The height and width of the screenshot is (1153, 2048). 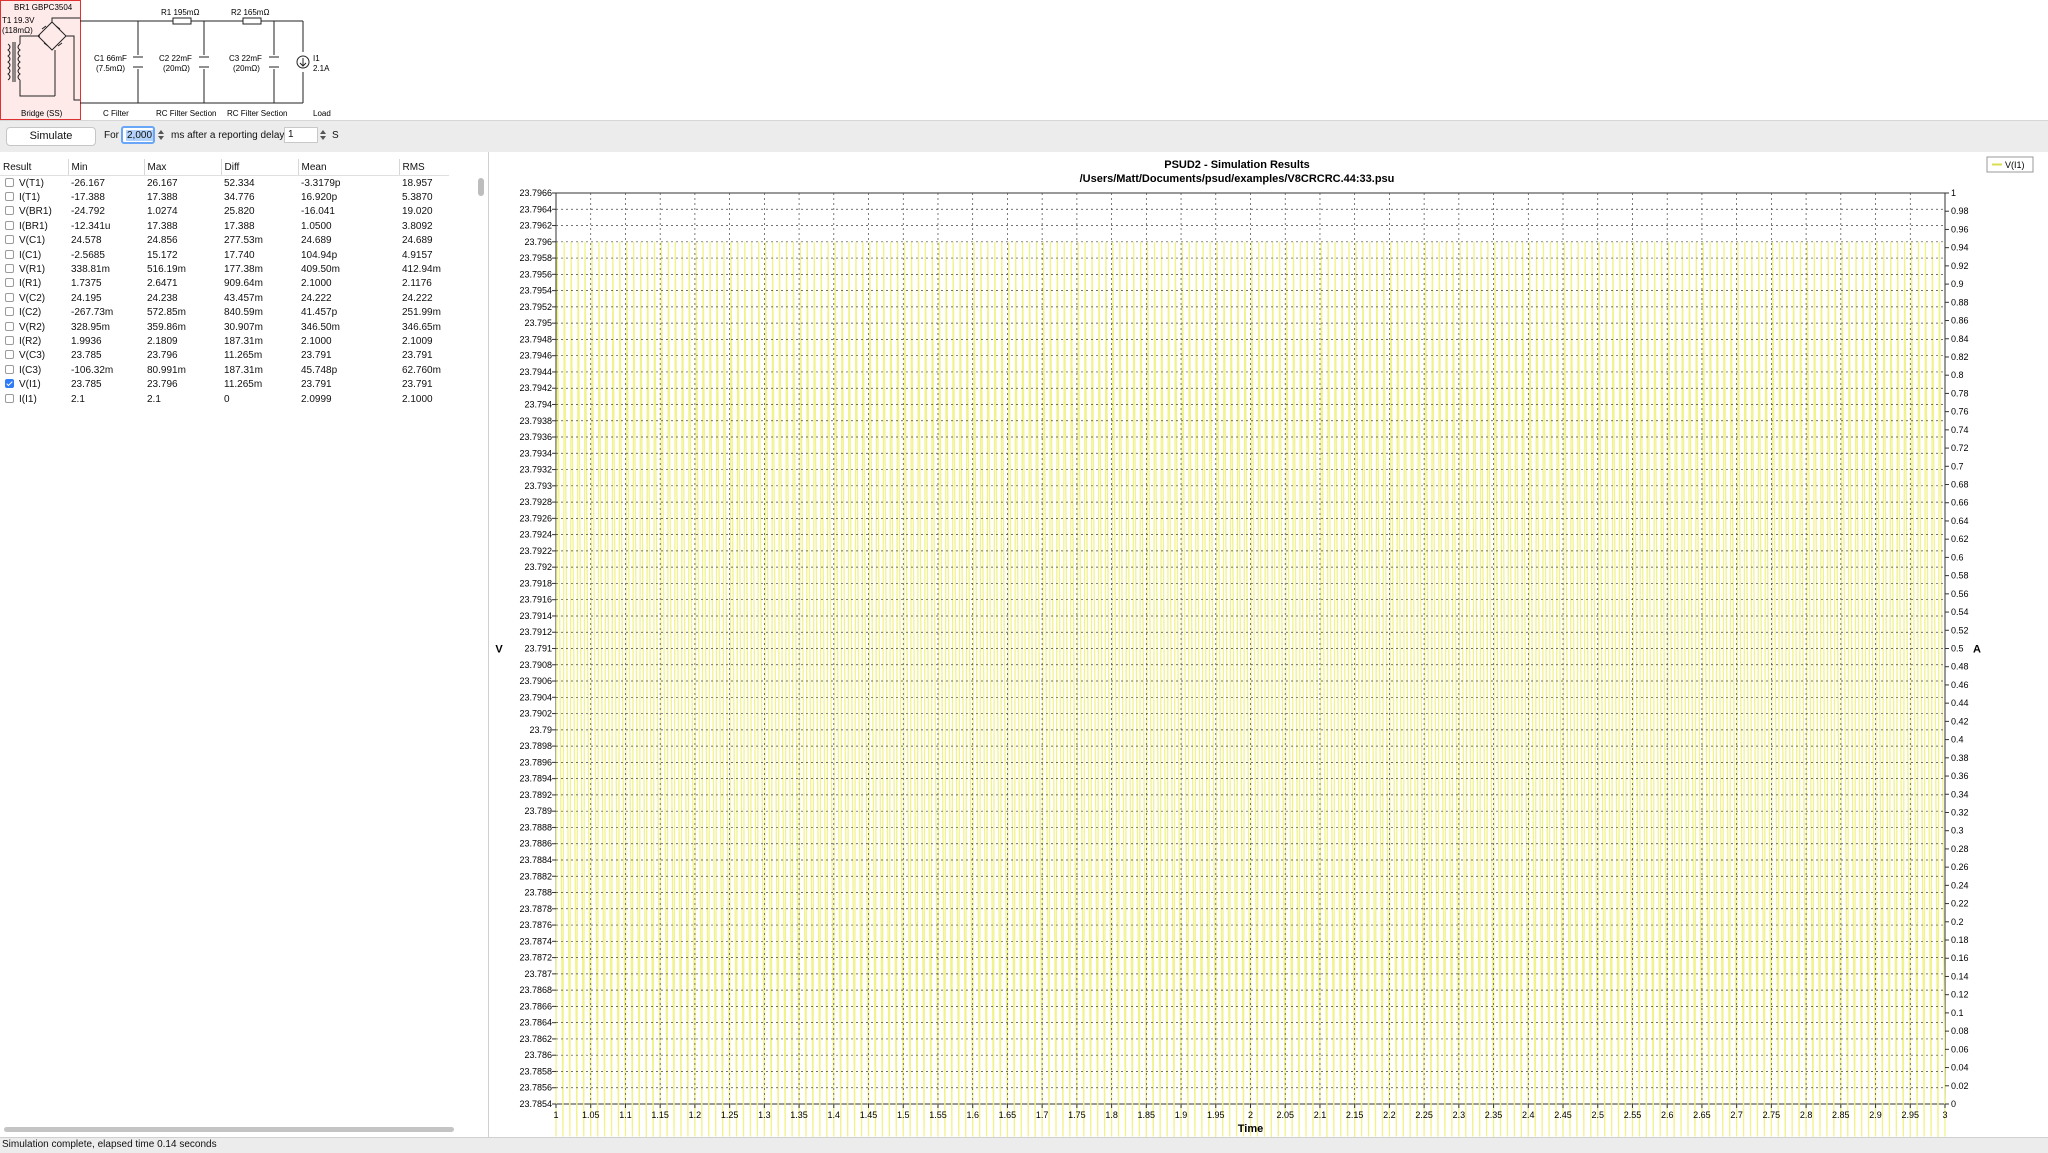 What do you see at coordinates (224, 399) in the screenshot?
I see `result-row: I(I1) 2.1 2.1 0 2.0999 2.1000` at bounding box center [224, 399].